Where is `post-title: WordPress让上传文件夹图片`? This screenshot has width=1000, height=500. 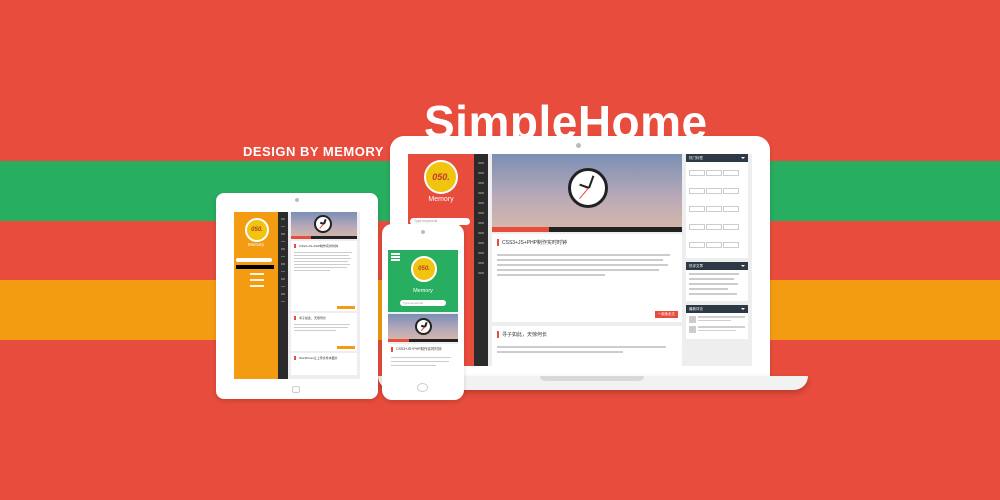
post-title: WordPress让上传文件夹图片 is located at coordinates (324, 358).